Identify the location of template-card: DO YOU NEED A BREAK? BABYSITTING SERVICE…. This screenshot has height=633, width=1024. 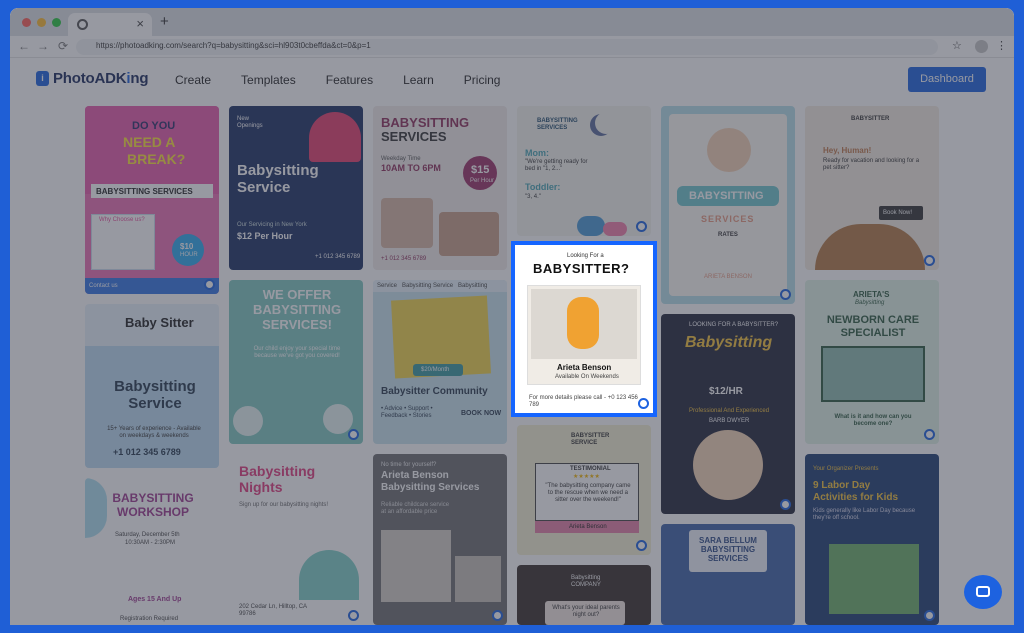
(152, 200).